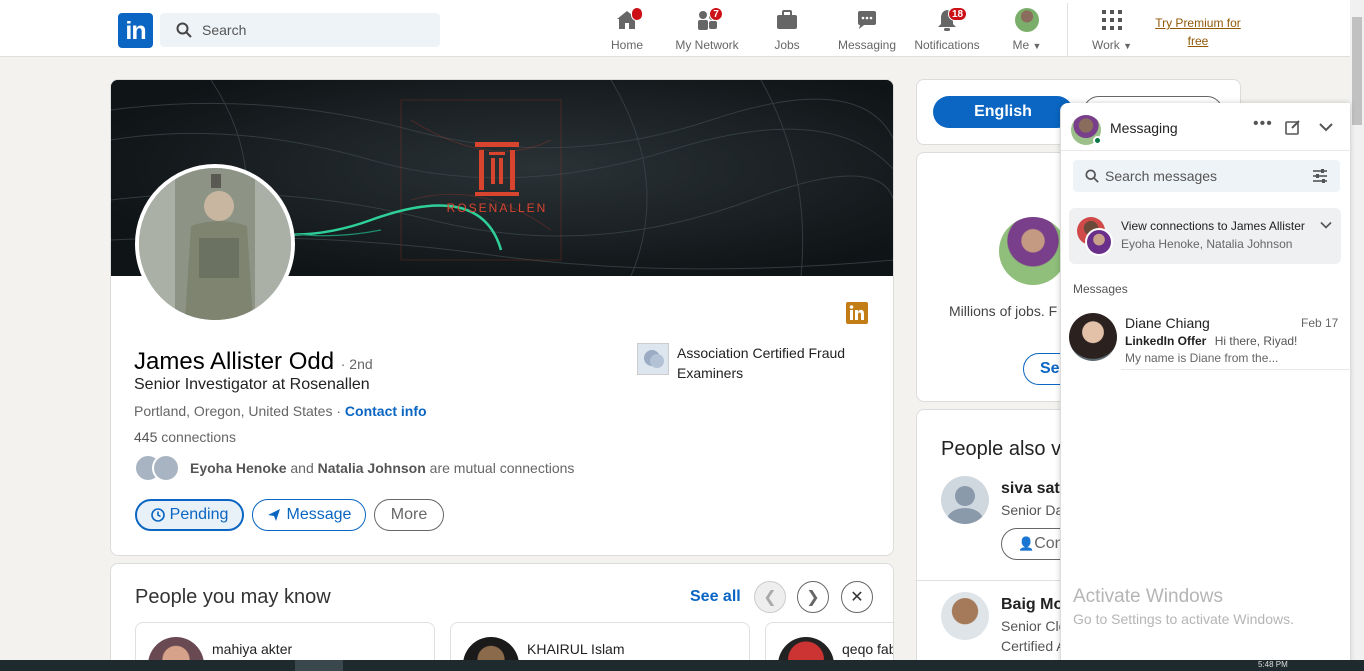 This screenshot has width=1364, height=671. I want to click on more-options-icon: •••, so click(1263, 124).